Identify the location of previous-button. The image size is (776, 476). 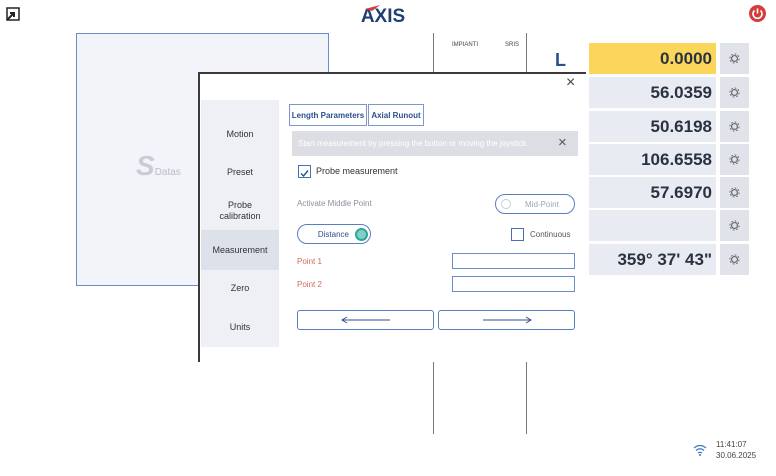
(365, 320).